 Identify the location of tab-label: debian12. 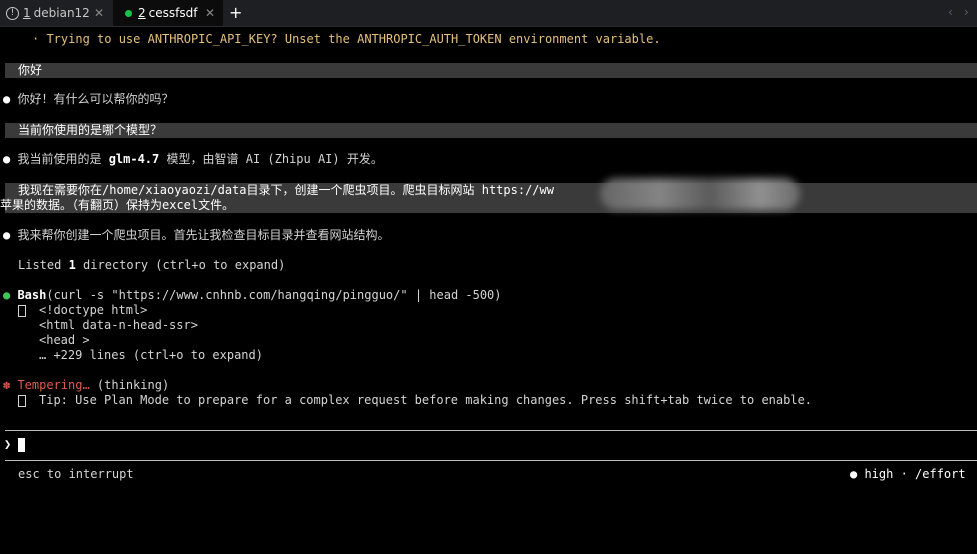
(61, 13).